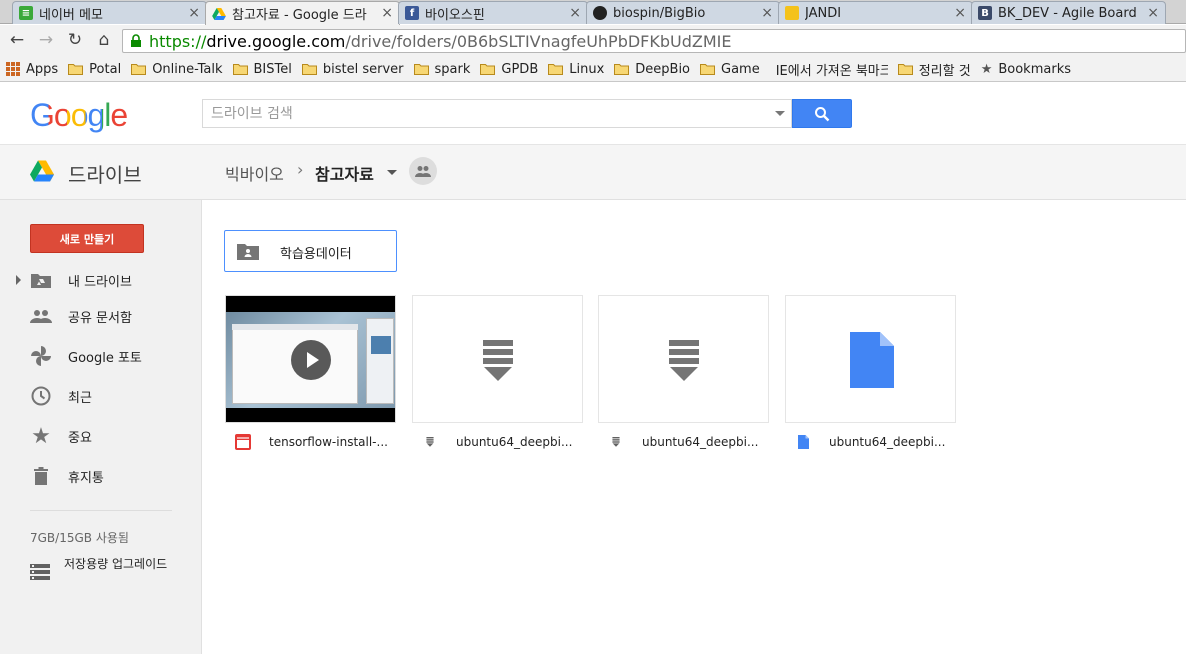  I want to click on search-box, so click(497, 113).